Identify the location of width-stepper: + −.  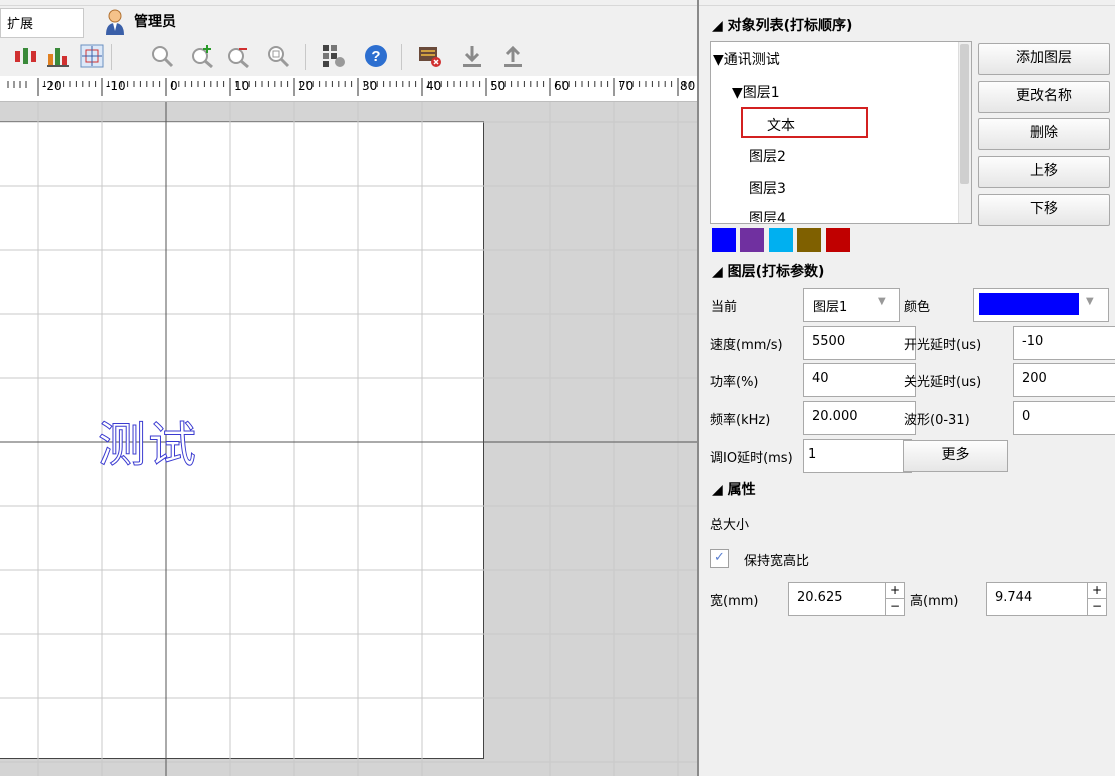
(895, 599).